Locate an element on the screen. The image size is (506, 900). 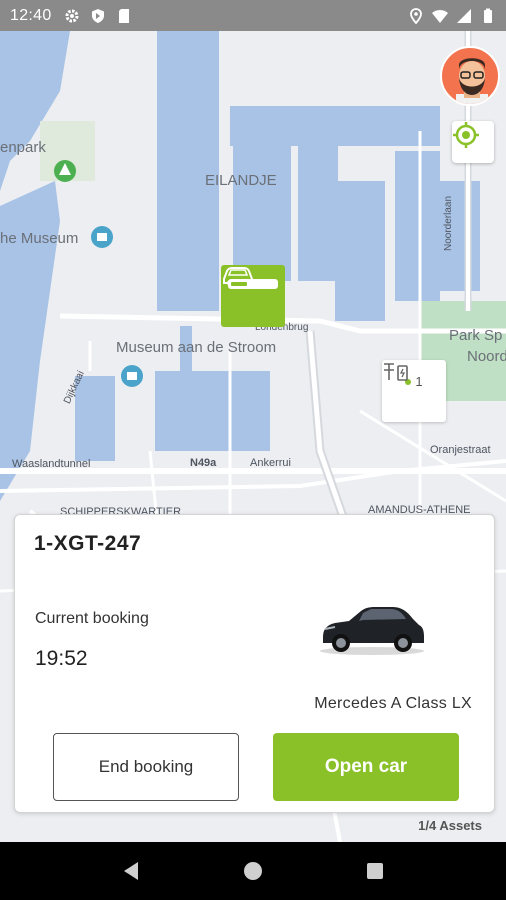
locate-me-button is located at coordinates (473, 142).